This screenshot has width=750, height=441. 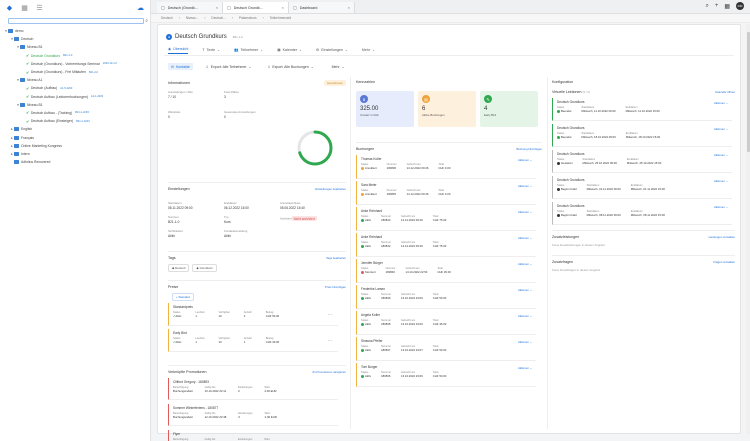 I want to click on cloud-icon: ☁, so click(x=140, y=8).